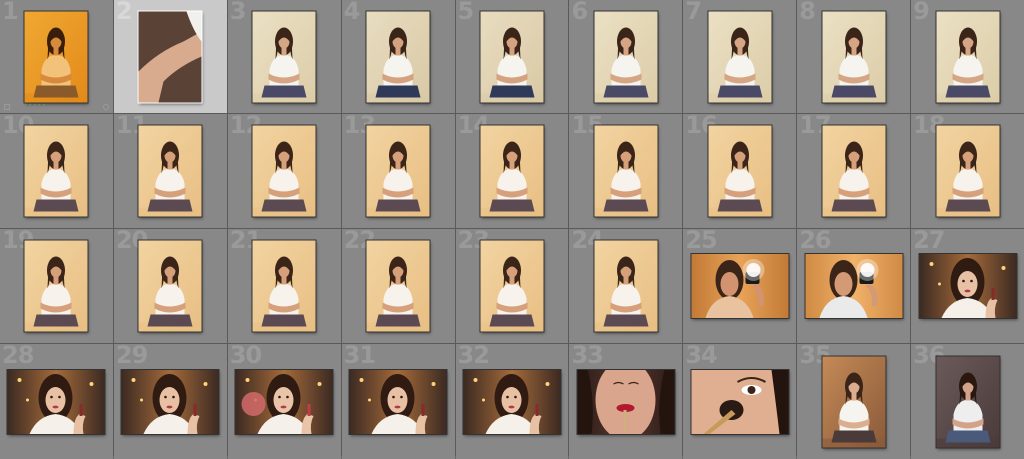  I want to click on grid-cell-19: 19, so click(56, 286).